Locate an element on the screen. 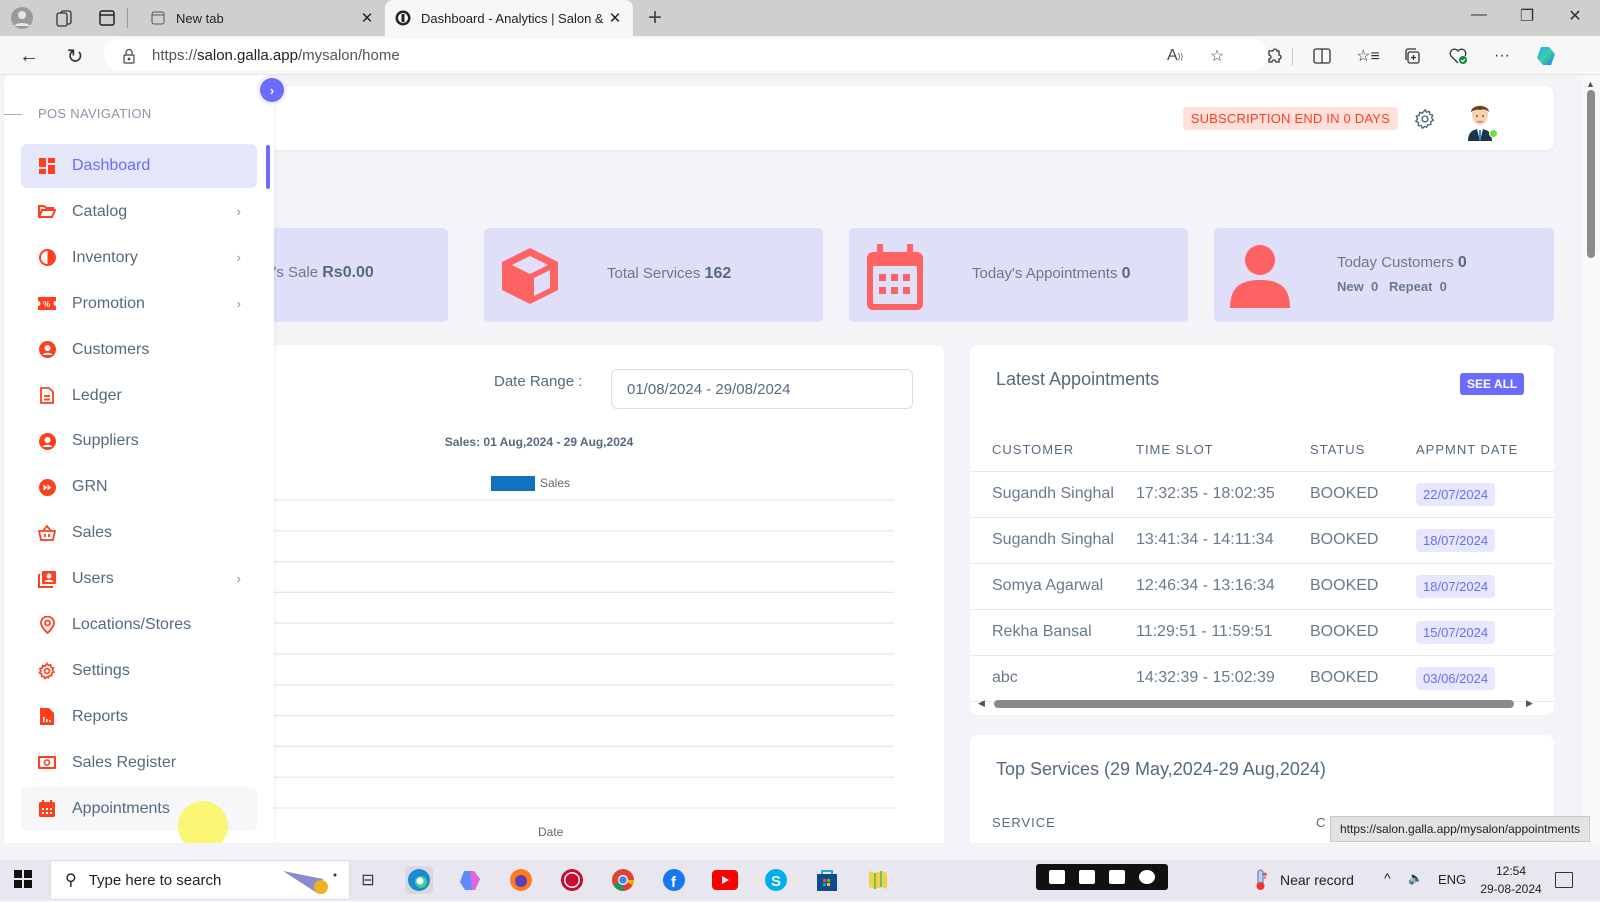 This screenshot has width=1600, height=902. tab-dashboard: Dashboard - Analytics | Salon & S ✕ is located at coordinates (509, 18).